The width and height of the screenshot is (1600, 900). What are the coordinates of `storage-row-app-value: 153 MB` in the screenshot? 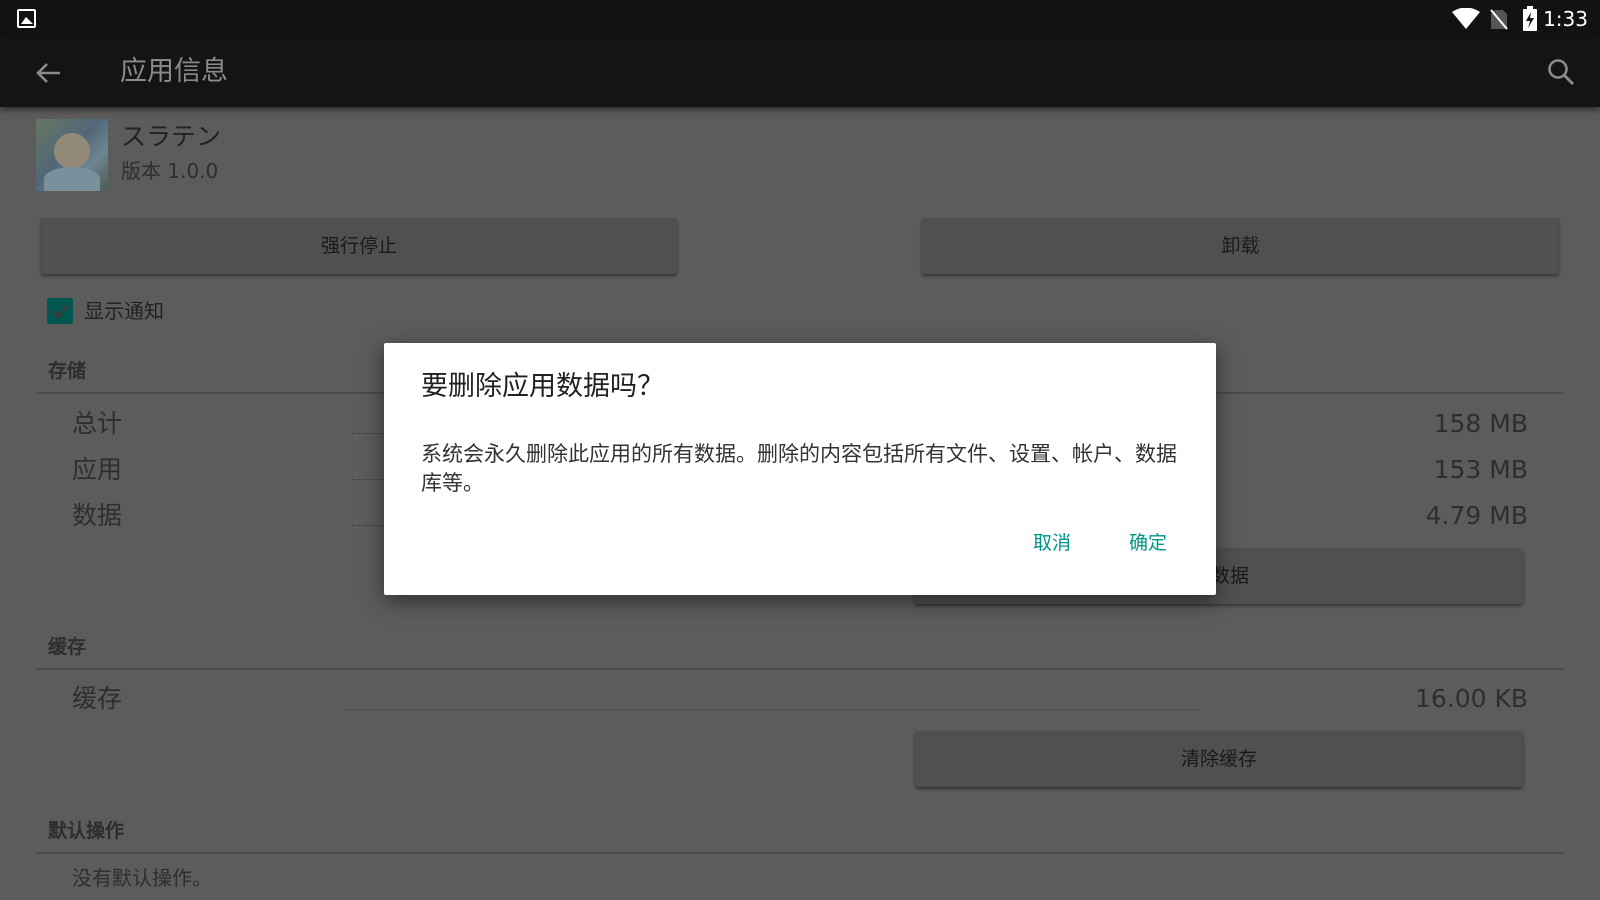 It's located at (1480, 469).